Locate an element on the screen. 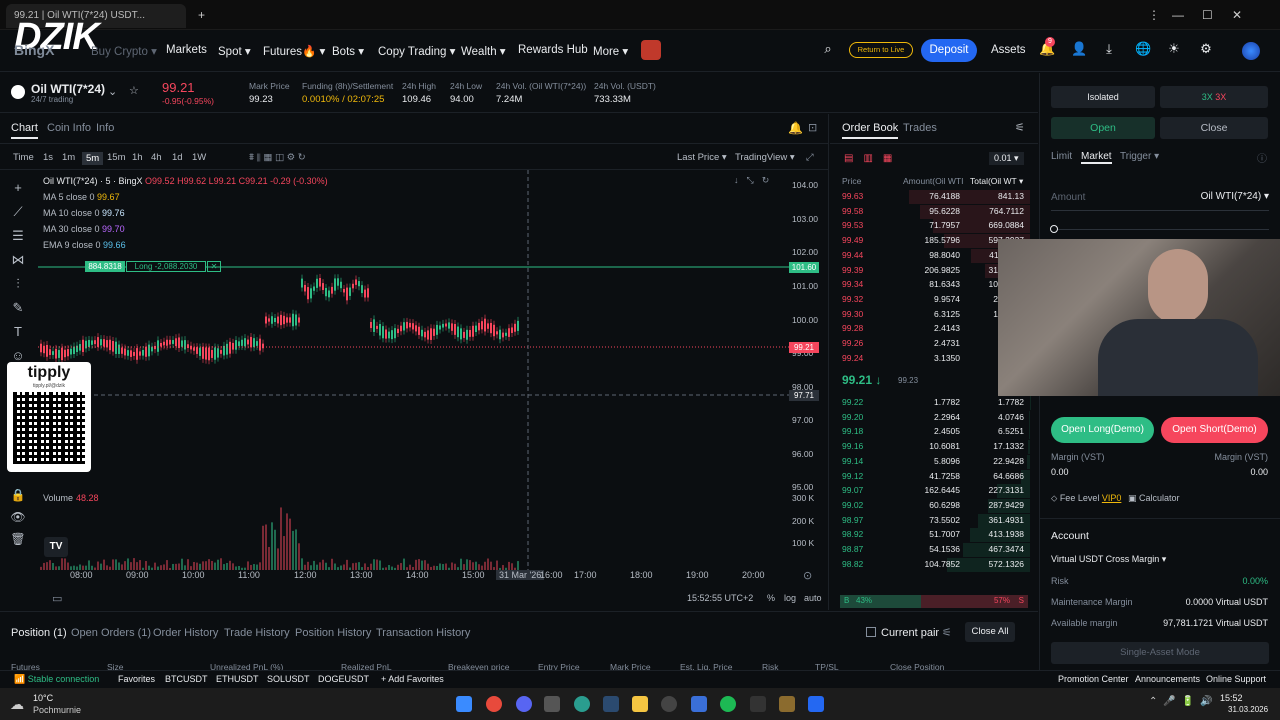  tab-position-history: Position History is located at coordinates (333, 633).